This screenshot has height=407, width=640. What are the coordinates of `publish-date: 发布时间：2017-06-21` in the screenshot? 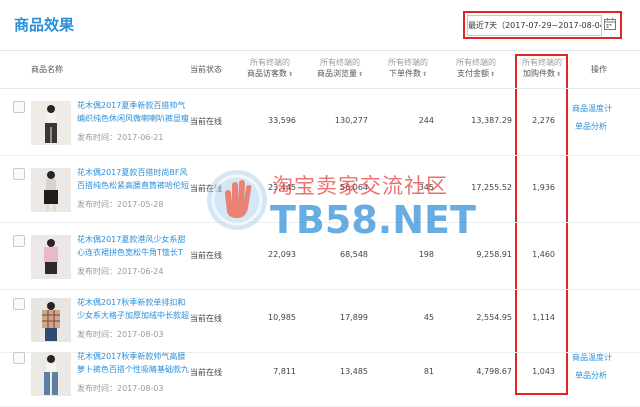 It's located at (120, 137).